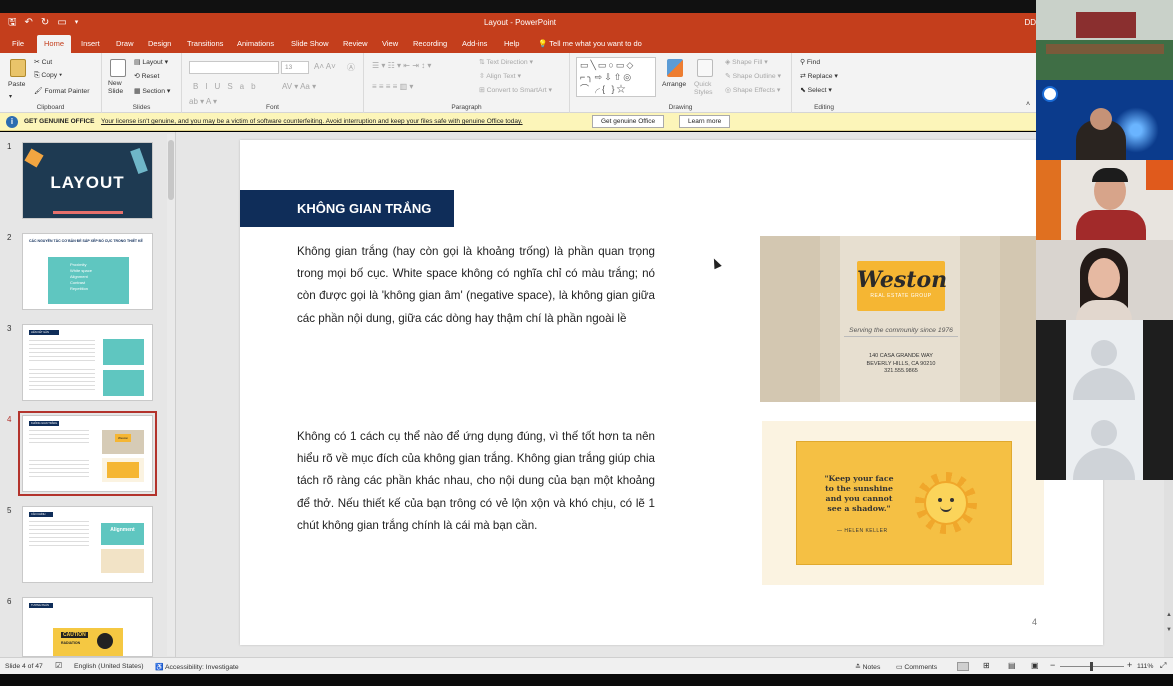  Describe the element at coordinates (159, 43) in the screenshot. I see `tab-design: Design` at that location.